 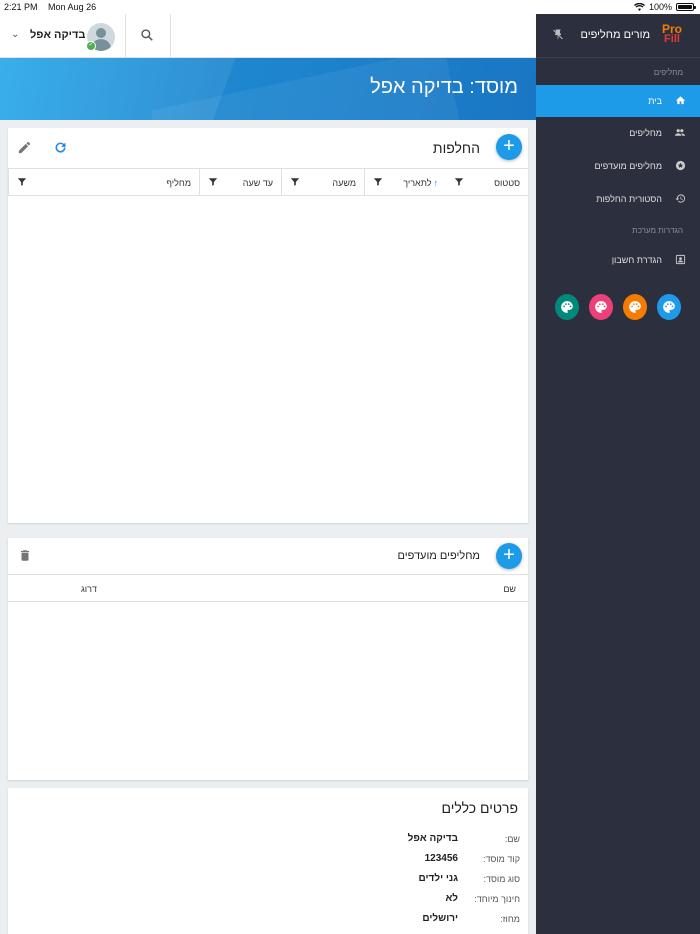 What do you see at coordinates (618, 133) in the screenshot?
I see `sidebar-item-substitutes: מחליפים` at bounding box center [618, 133].